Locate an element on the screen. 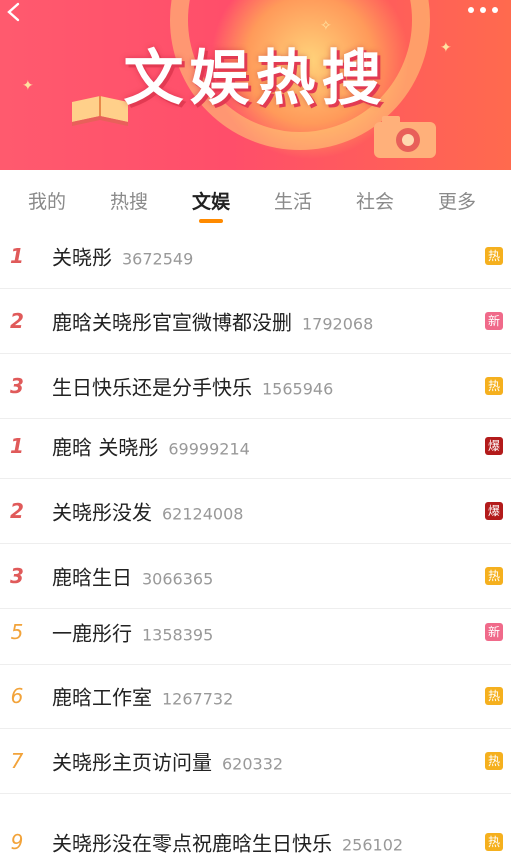 The height and width of the screenshot is (857, 511). more-options-icon is located at coordinates (483, 10).